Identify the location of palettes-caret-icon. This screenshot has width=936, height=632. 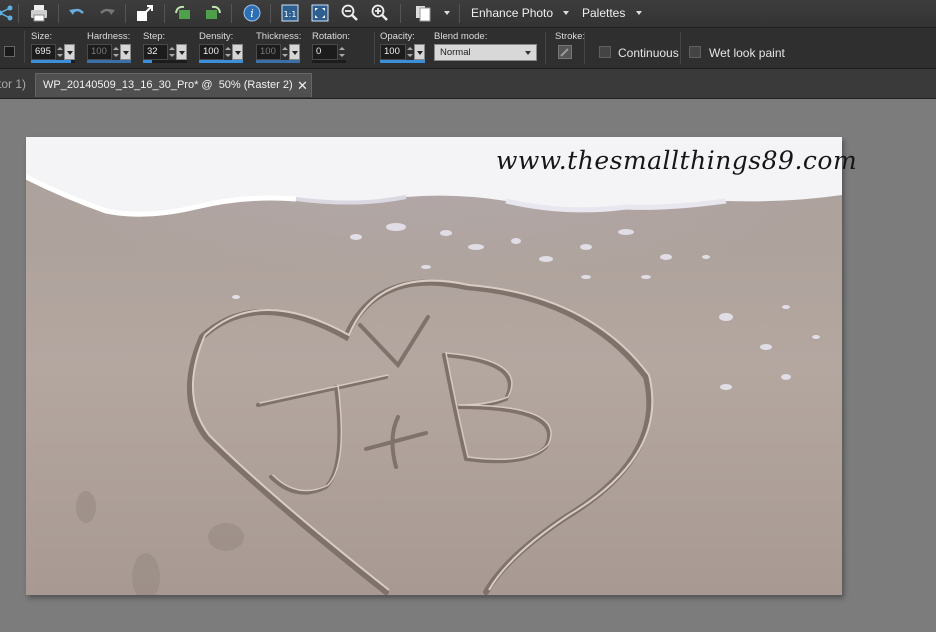
(639, 13).